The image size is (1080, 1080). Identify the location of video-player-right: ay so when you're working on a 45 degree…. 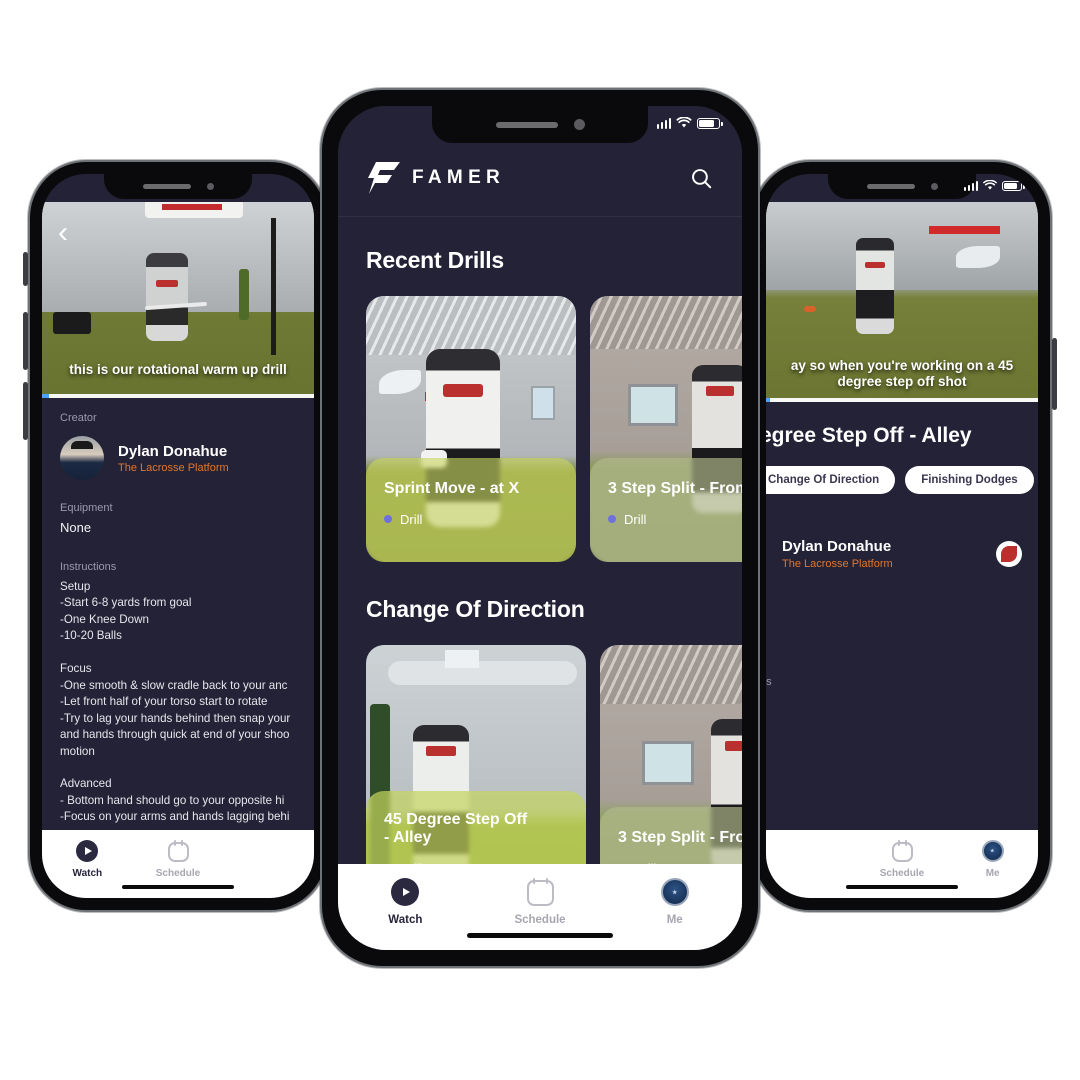
(902, 302).